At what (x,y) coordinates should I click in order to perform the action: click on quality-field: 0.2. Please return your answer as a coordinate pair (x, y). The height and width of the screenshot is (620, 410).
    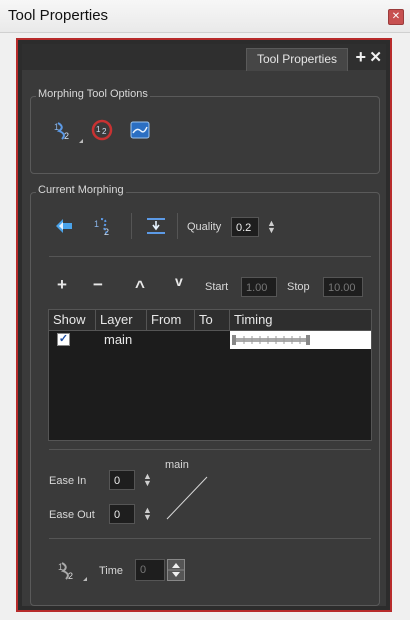
    Looking at the image, I should click on (245, 227).